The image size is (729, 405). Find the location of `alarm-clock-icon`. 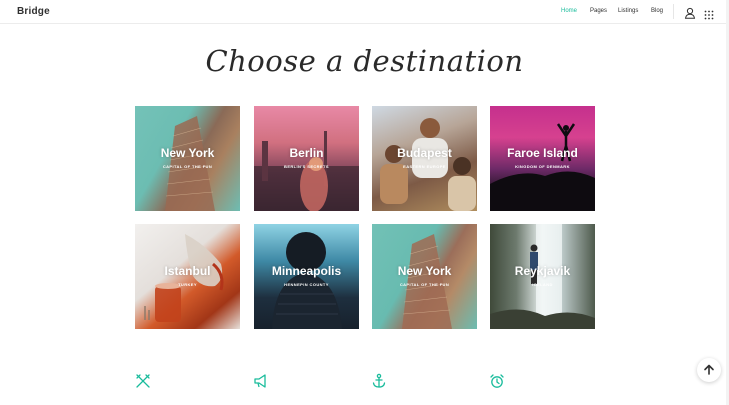

alarm-clock-icon is located at coordinates (497, 381).